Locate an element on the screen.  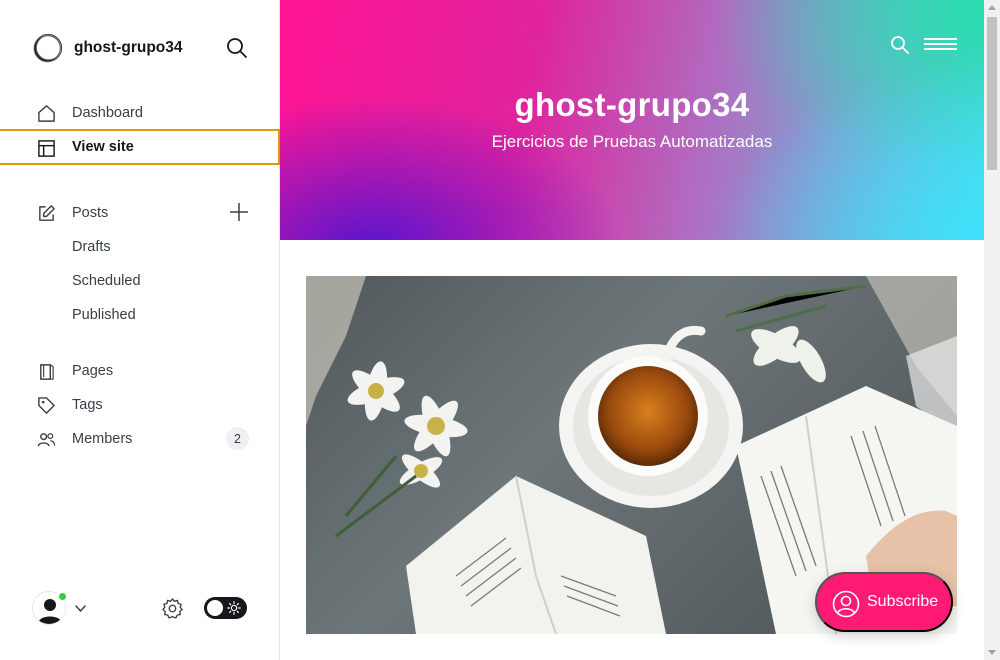
nav-dashboard-label: Dashboard is located at coordinates (107, 113).